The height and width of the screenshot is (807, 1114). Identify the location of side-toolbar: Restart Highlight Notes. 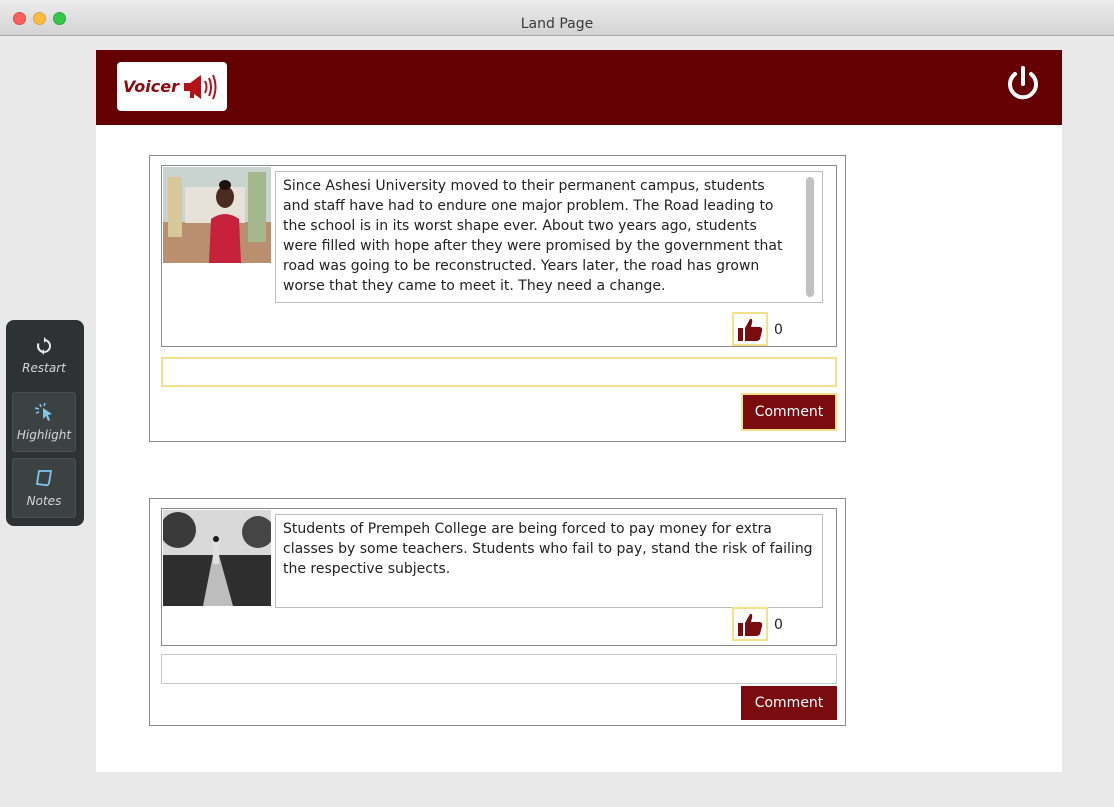
(45, 423).